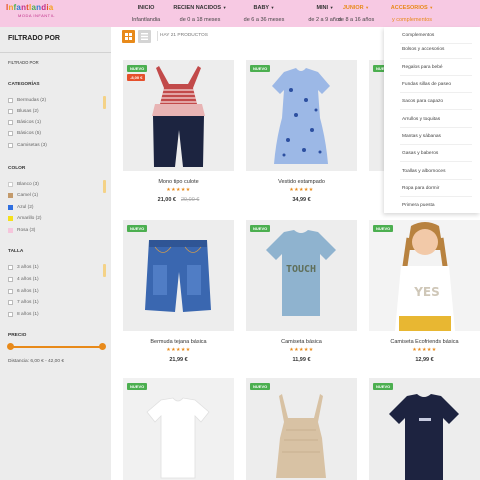 This screenshot has width=480, height=480. Describe the element at coordinates (420, 188) in the screenshot. I see `menu-item-ropa-dormir: Ropa para dormir` at that location.